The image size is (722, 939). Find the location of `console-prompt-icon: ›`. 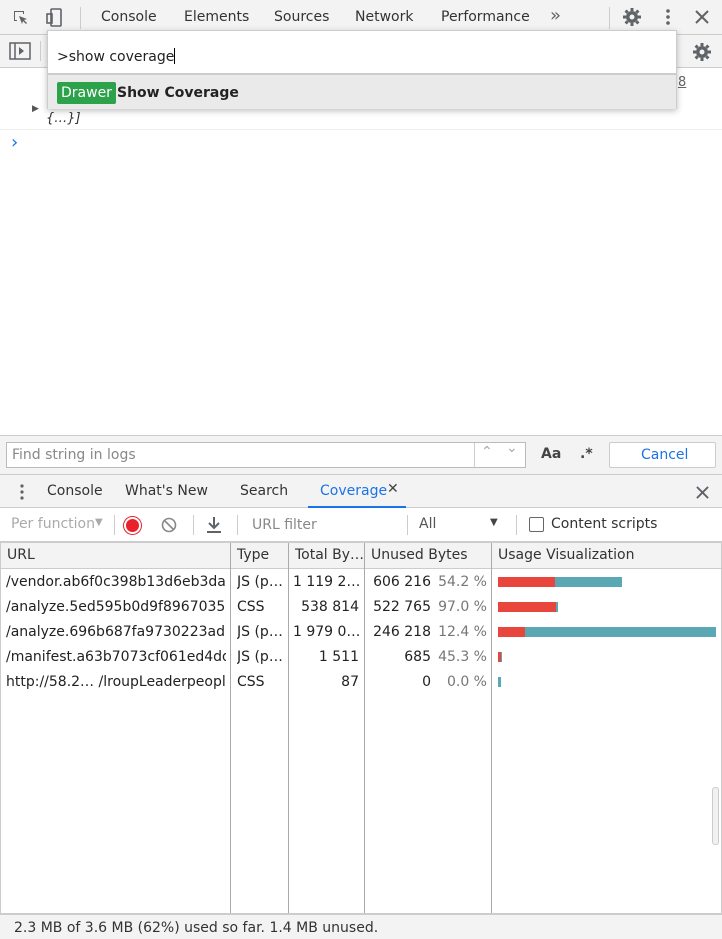

console-prompt-icon: › is located at coordinates (14, 142).